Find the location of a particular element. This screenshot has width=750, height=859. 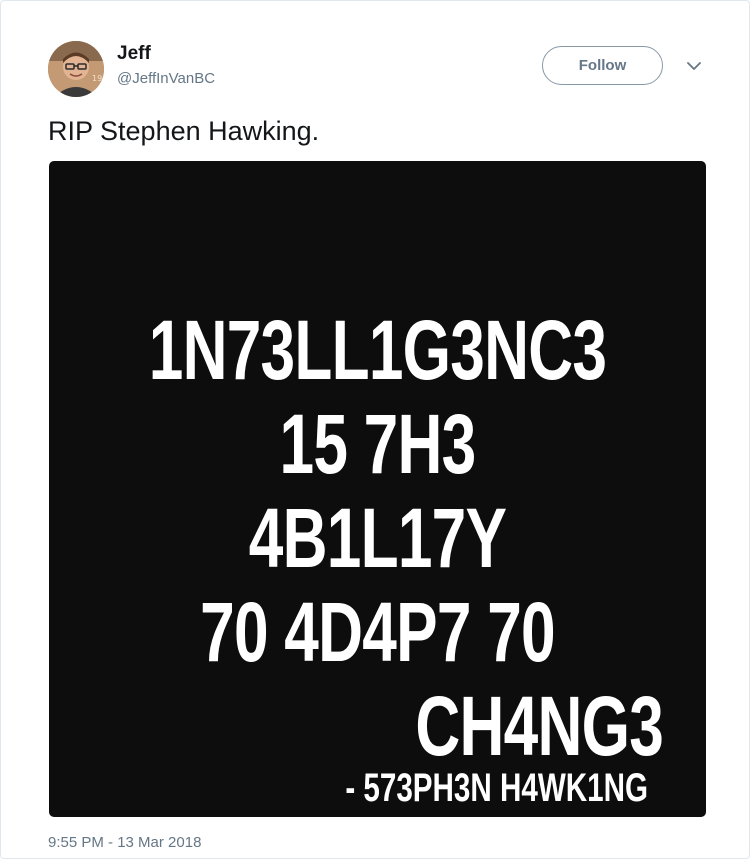

quote-attribution: - 573PH3N H4WK1NG is located at coordinates (496, 788).